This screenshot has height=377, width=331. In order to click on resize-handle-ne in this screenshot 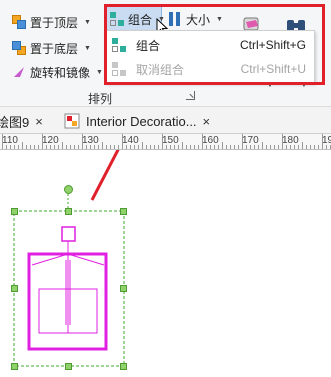, I will do `click(123, 211)`.